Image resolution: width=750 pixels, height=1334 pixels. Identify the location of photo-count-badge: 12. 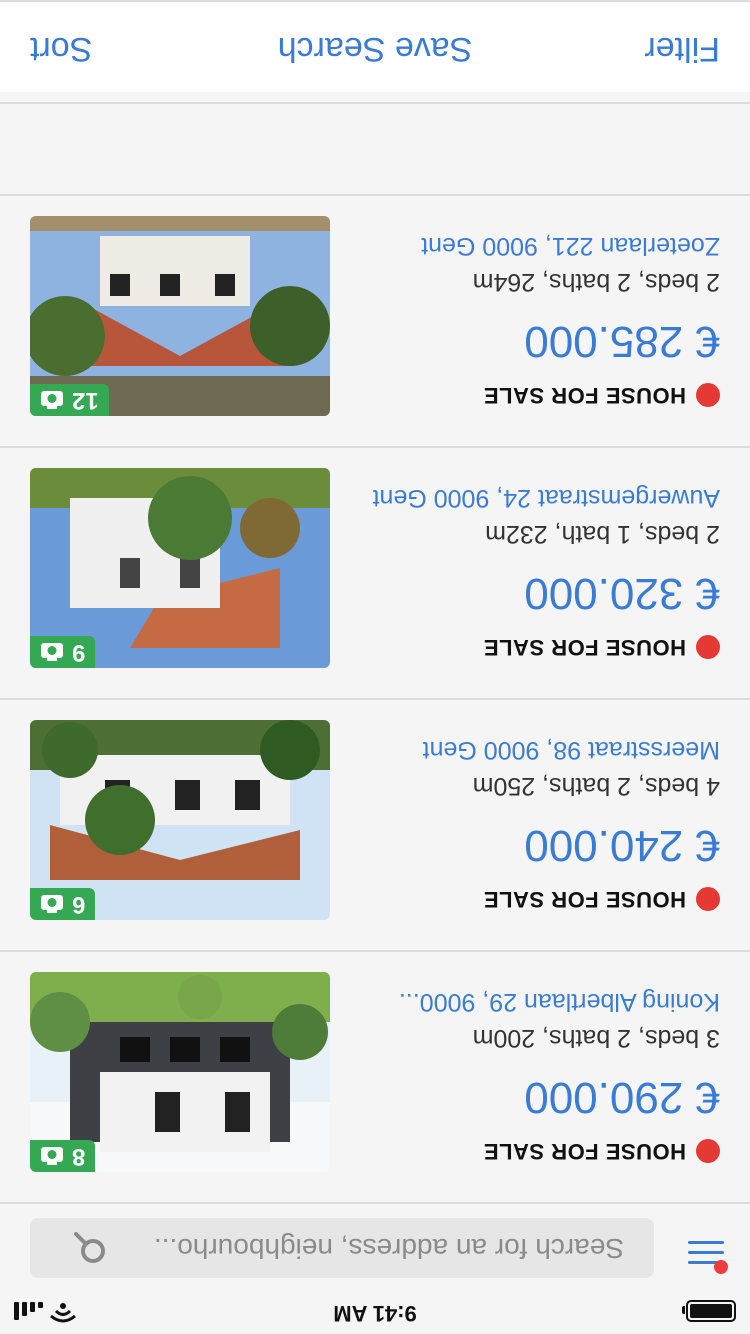
(69, 400).